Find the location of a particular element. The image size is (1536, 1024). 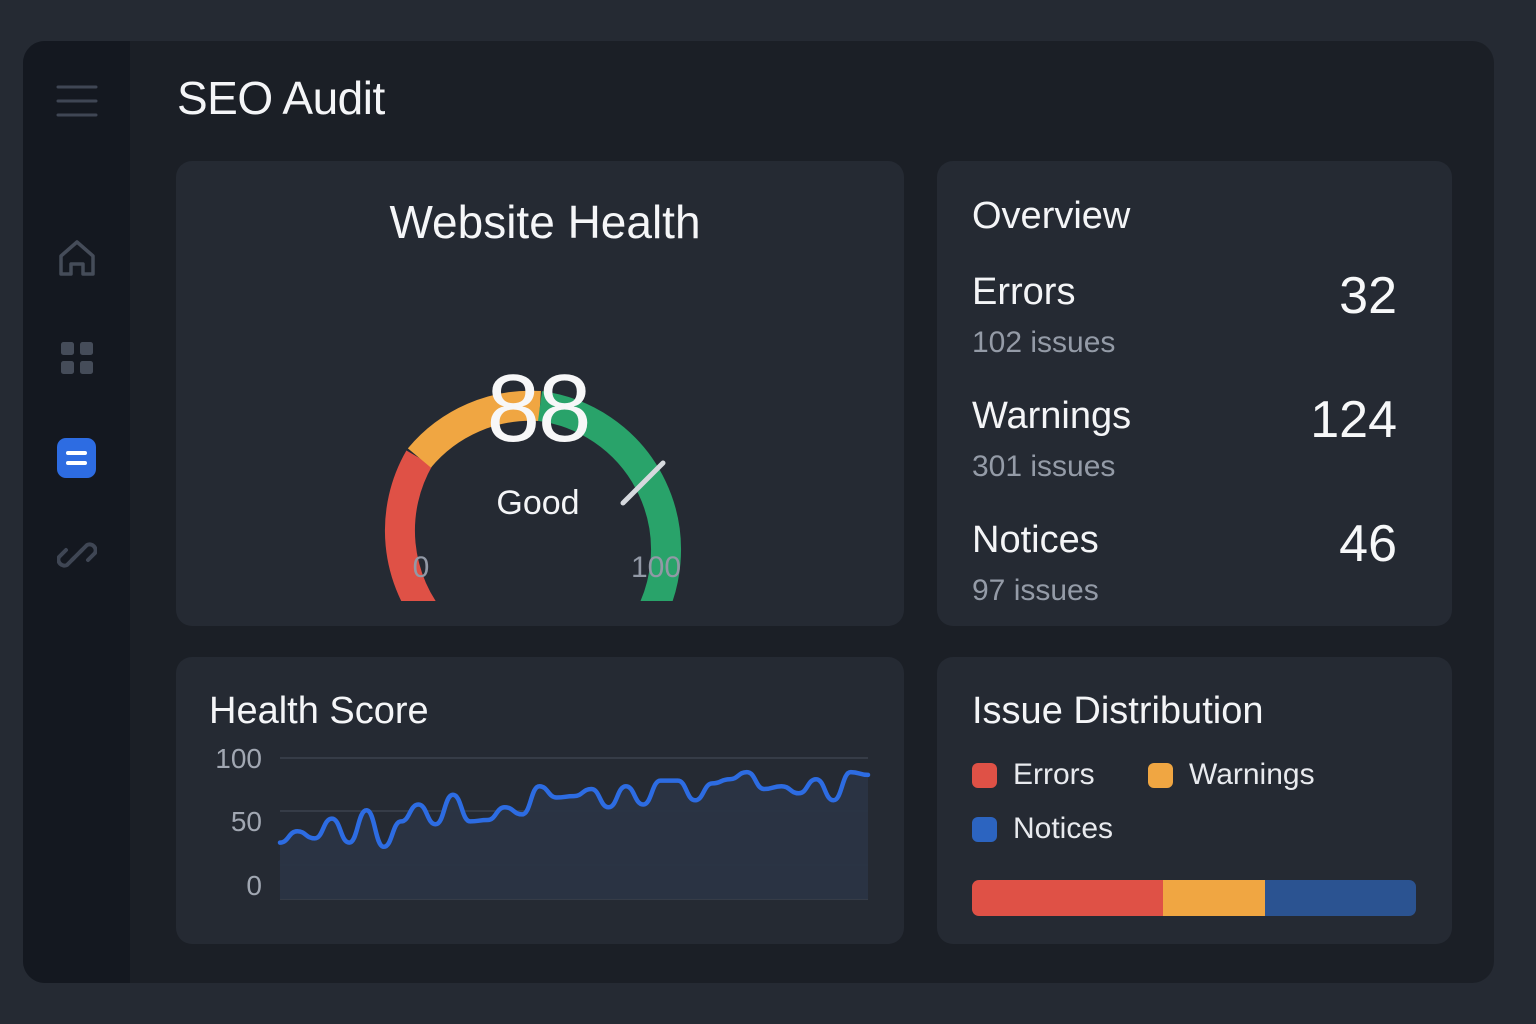

gauge-min-label: 0 is located at coordinates (421, 567).